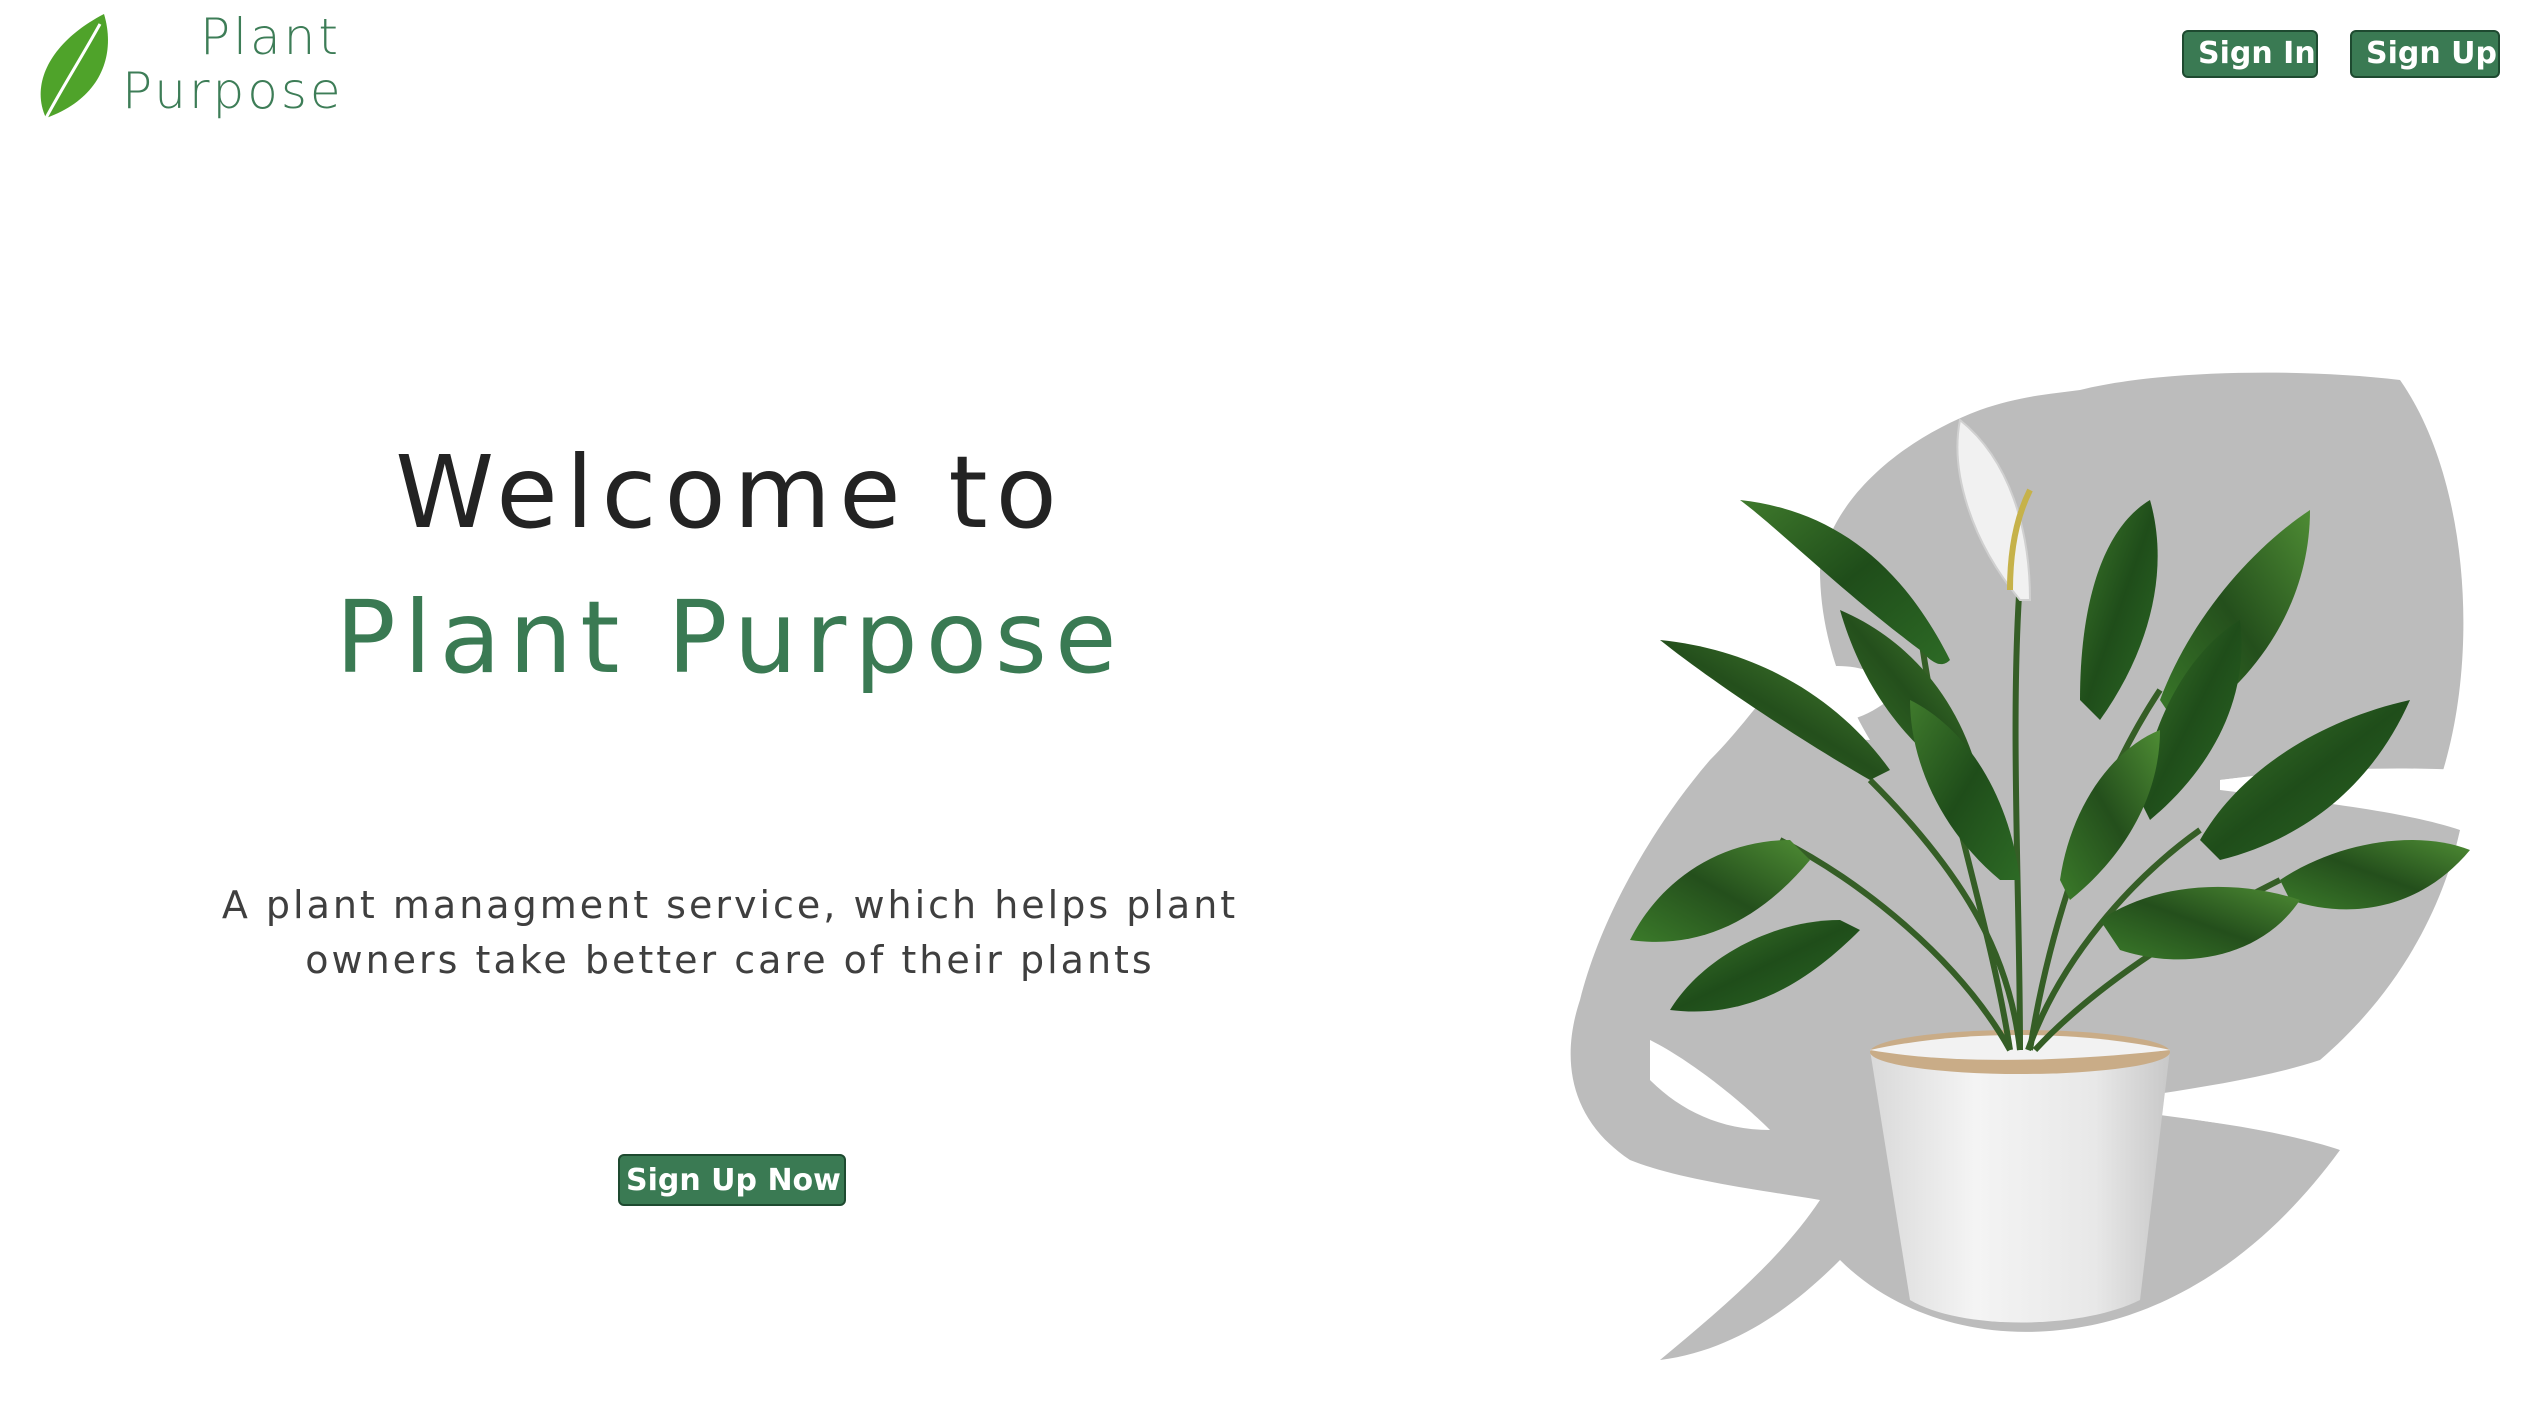 Image resolution: width=2536 pixels, height=1416 pixels. Describe the element at coordinates (732, 1180) in the screenshot. I see `sign-up-now-button: Sign Up Now` at that location.